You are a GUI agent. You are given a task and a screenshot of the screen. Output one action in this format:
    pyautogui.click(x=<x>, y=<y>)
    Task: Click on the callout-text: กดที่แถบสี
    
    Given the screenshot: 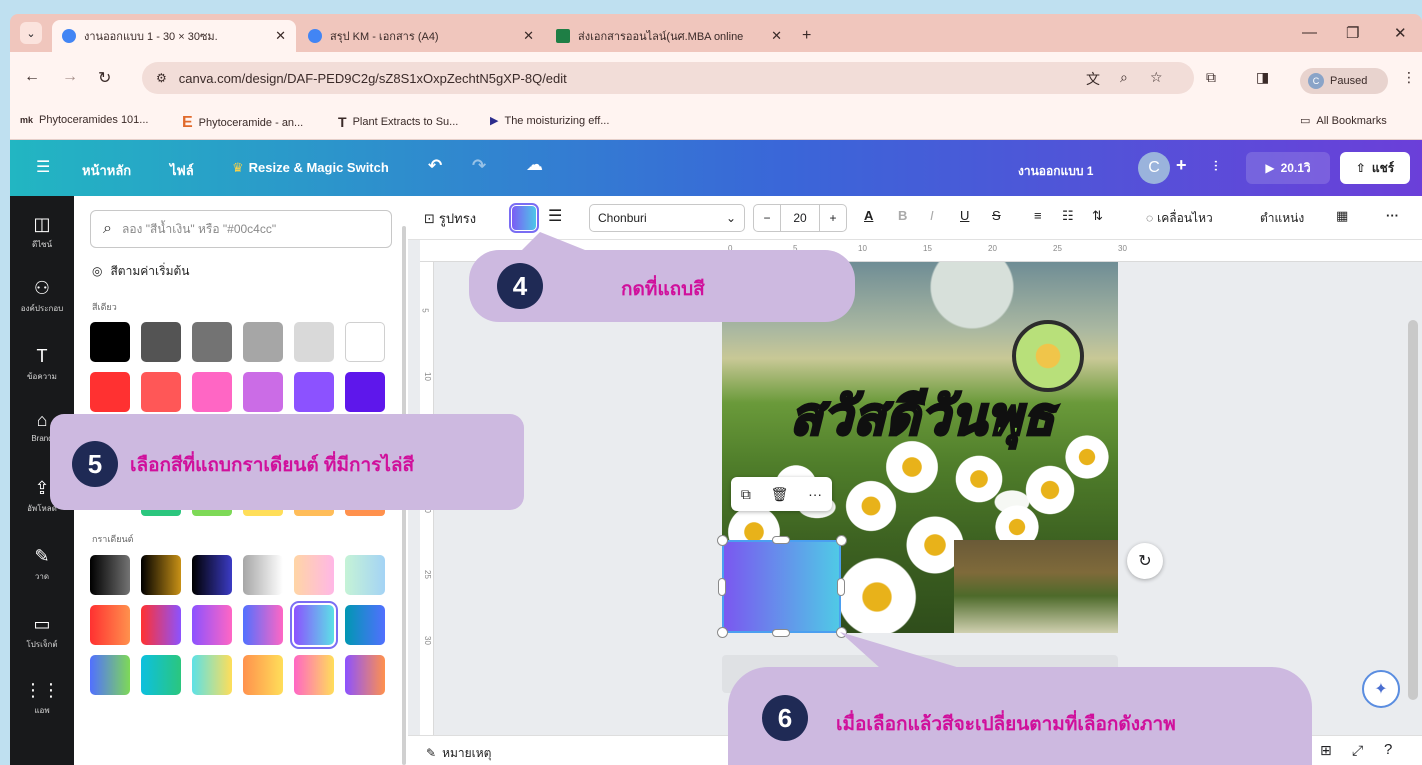 What is the action you would take?
    pyautogui.click(x=663, y=289)
    